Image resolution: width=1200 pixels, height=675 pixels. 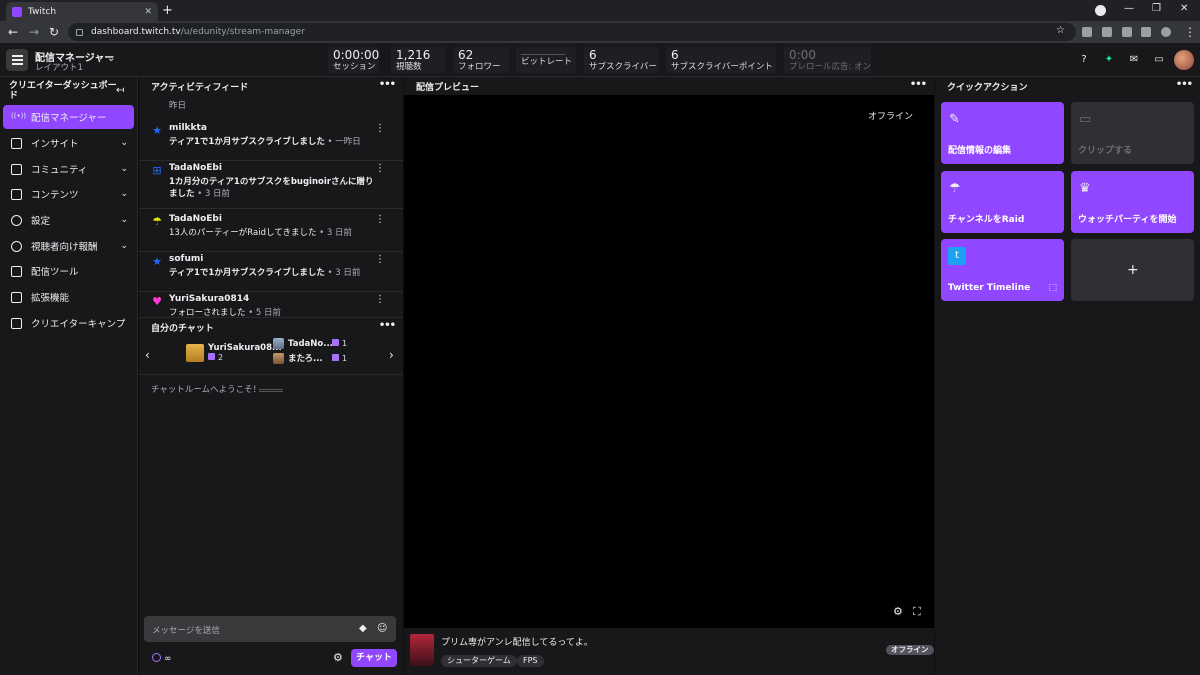 I want to click on stat-bitrate: ビットレート, so click(x=546, y=60).